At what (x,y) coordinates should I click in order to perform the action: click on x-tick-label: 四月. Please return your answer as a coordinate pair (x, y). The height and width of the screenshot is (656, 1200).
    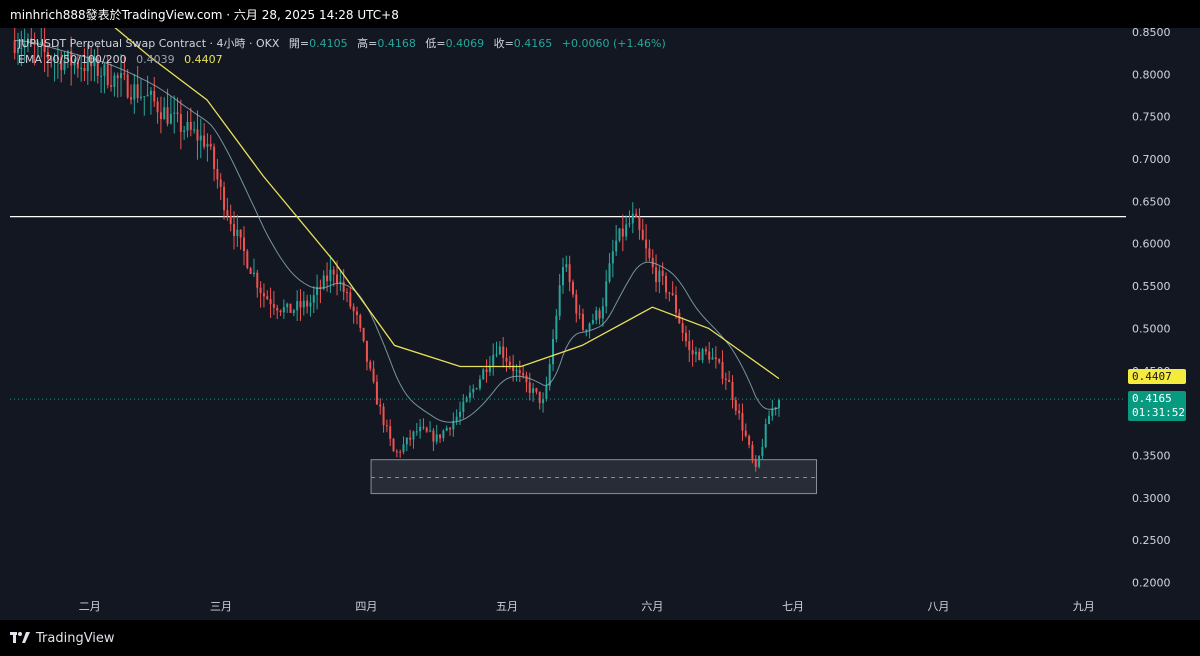
    Looking at the image, I should click on (366, 606).